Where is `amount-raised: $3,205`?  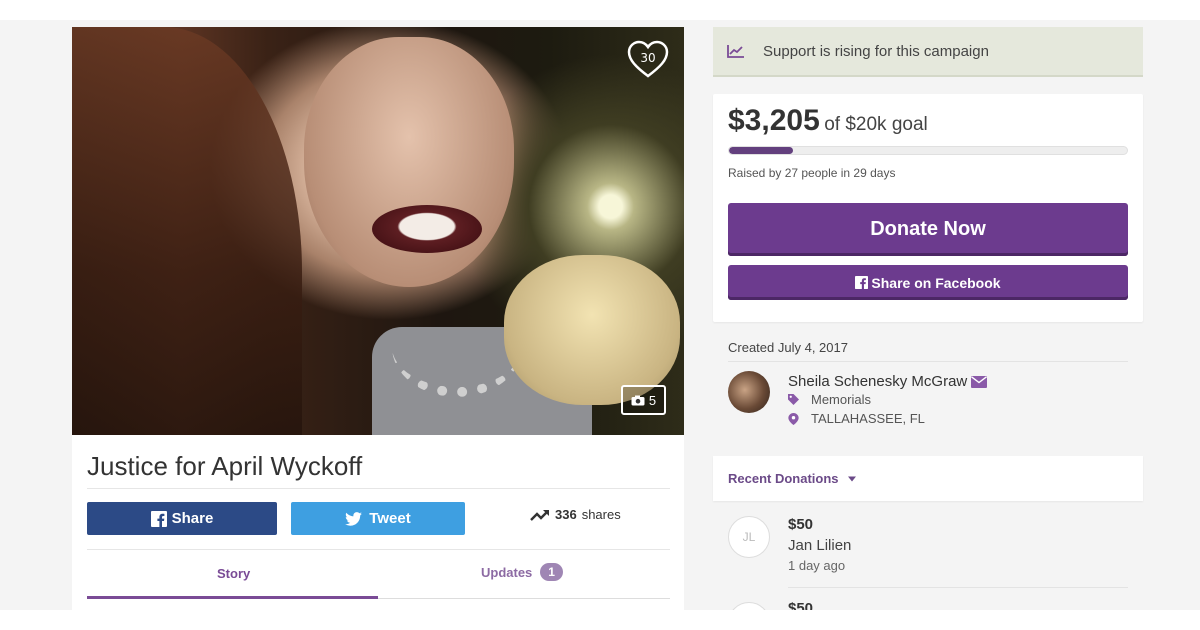
amount-raised: $3,205 is located at coordinates (774, 120).